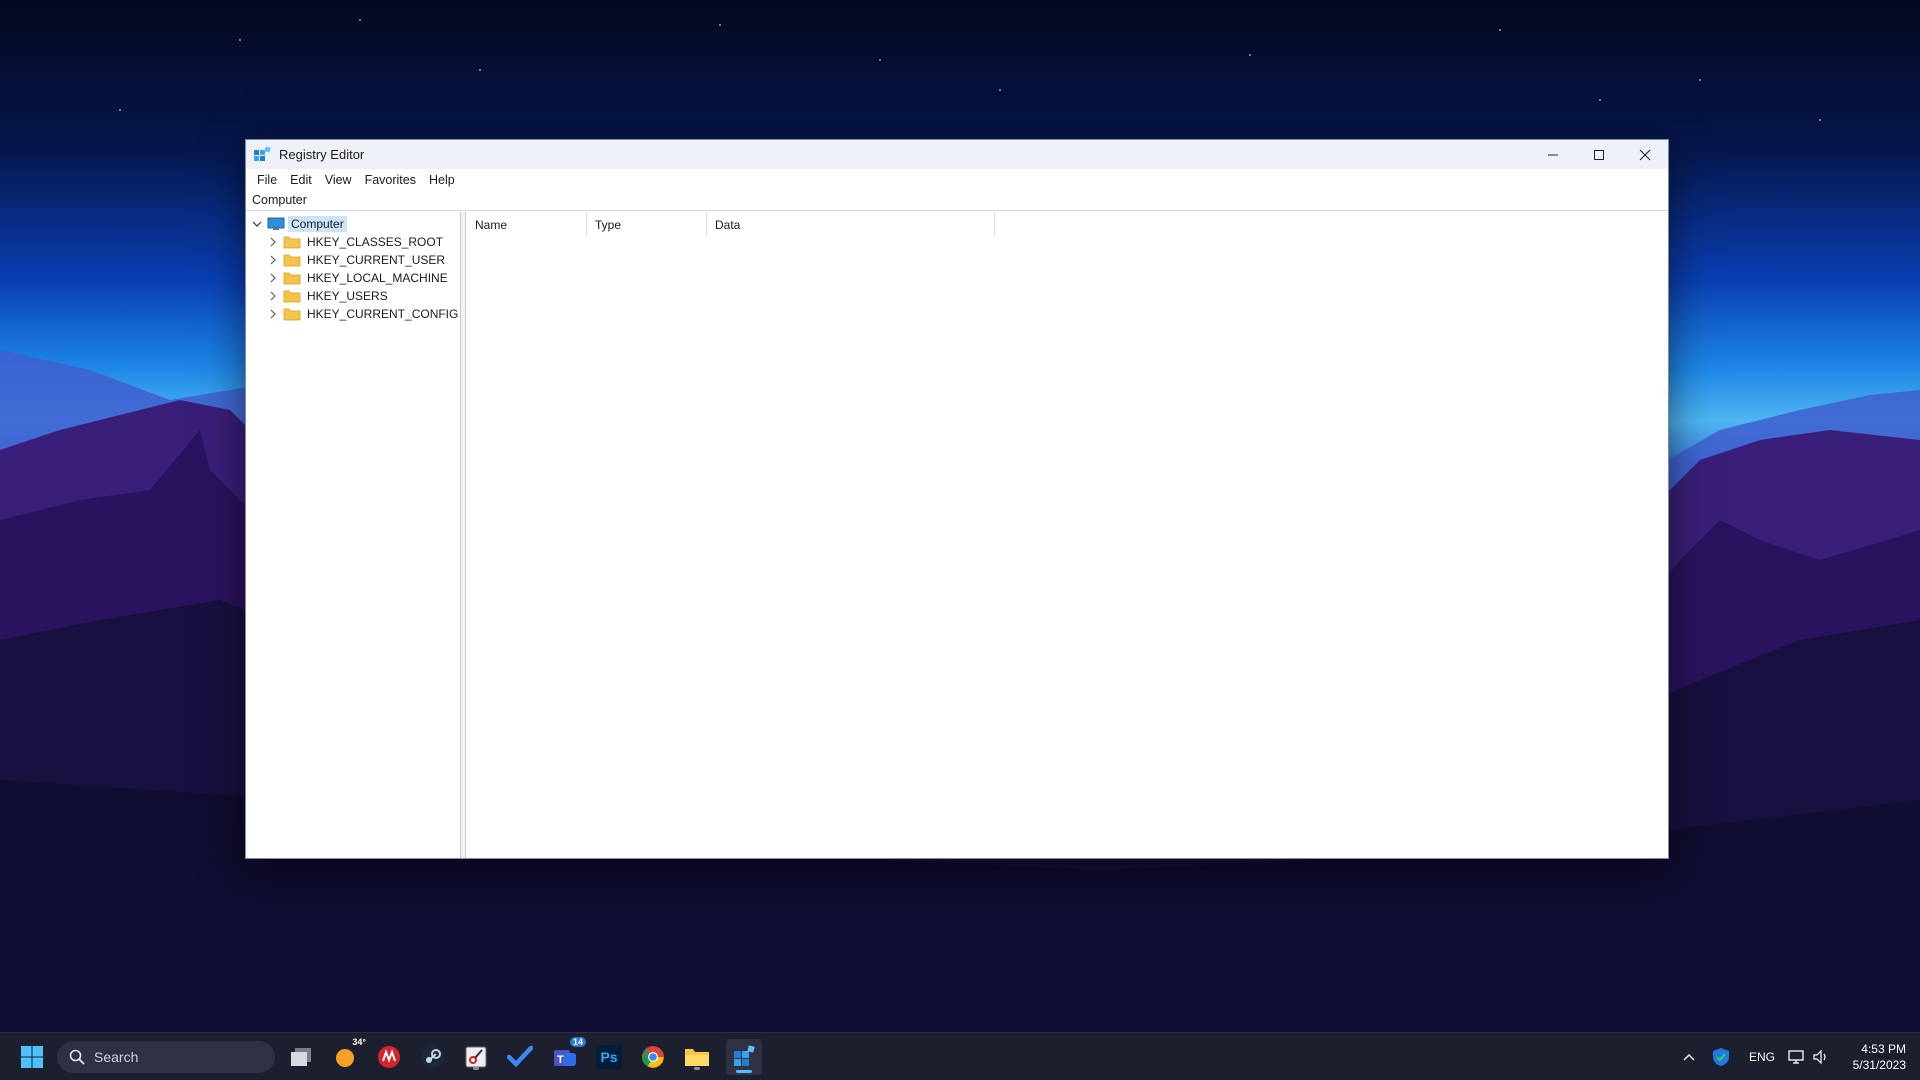  I want to click on steam-icon, so click(433, 1057).